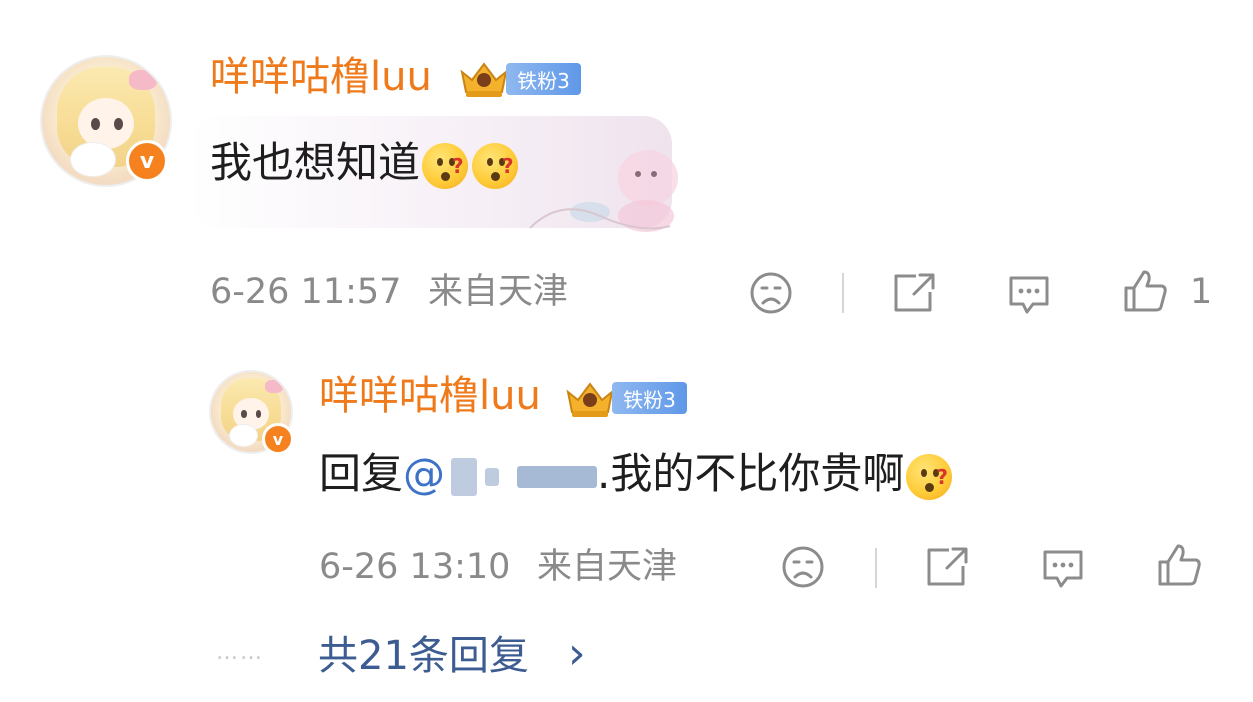 This screenshot has width=1253, height=702. What do you see at coordinates (498, 292) in the screenshot?
I see `comment-location: 来自天津` at bounding box center [498, 292].